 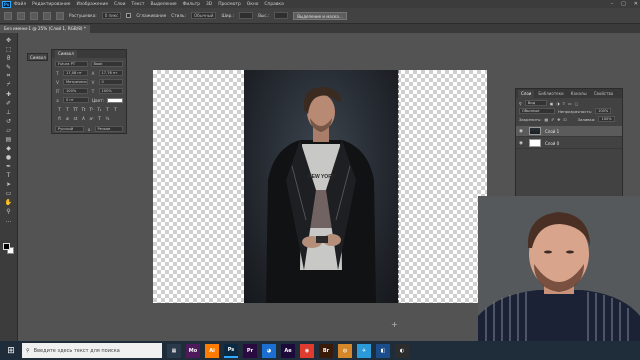 What do you see at coordinates (535, 103) in the screenshot?
I see `layer-filter-select: Вид` at bounding box center [535, 103].